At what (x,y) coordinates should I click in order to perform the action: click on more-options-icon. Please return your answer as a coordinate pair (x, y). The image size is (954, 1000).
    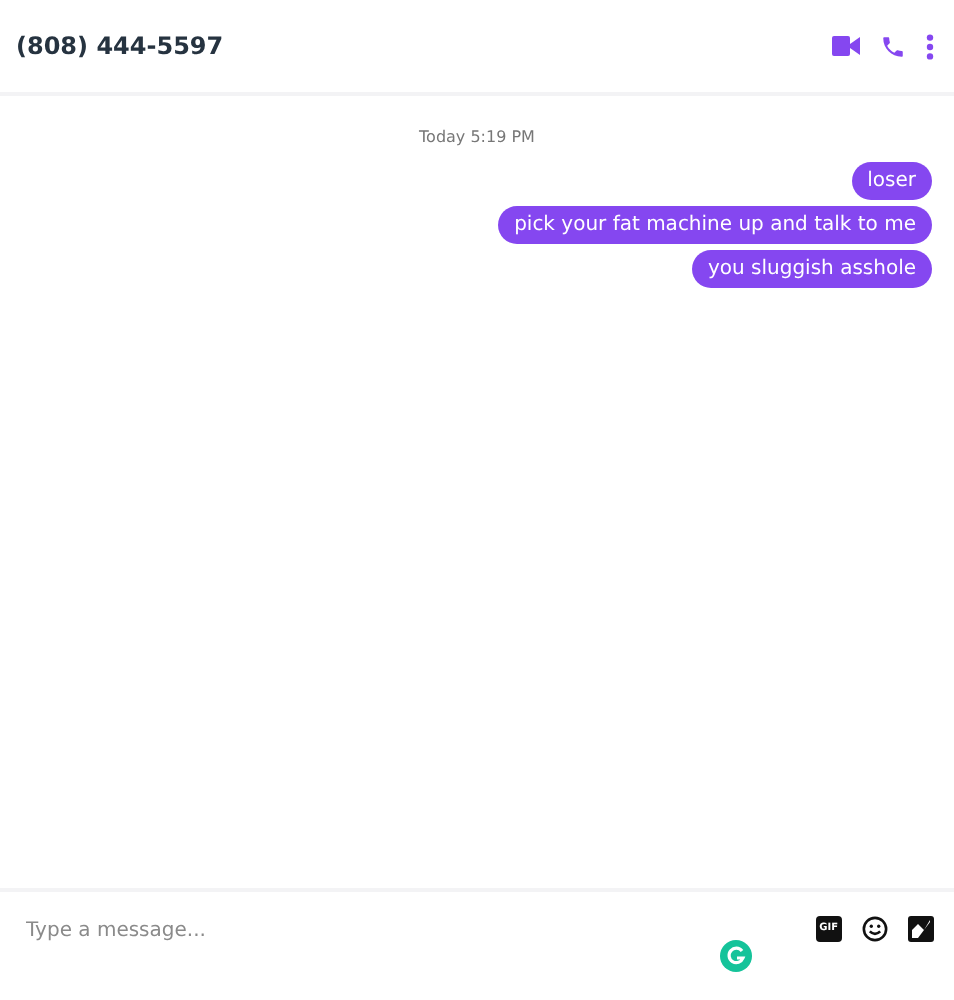
    Looking at the image, I should click on (930, 46).